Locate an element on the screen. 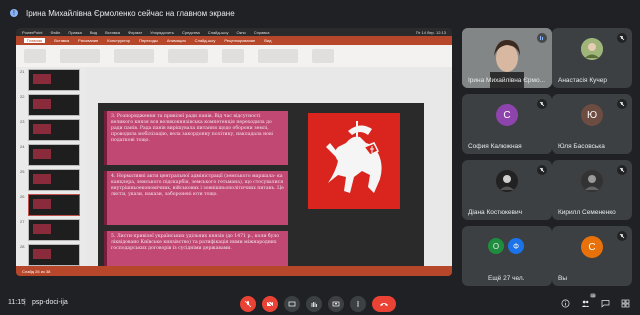 The image size is (640, 315). ribbon-tab-slideshow: Слайд-шоу is located at coordinates (205, 40).